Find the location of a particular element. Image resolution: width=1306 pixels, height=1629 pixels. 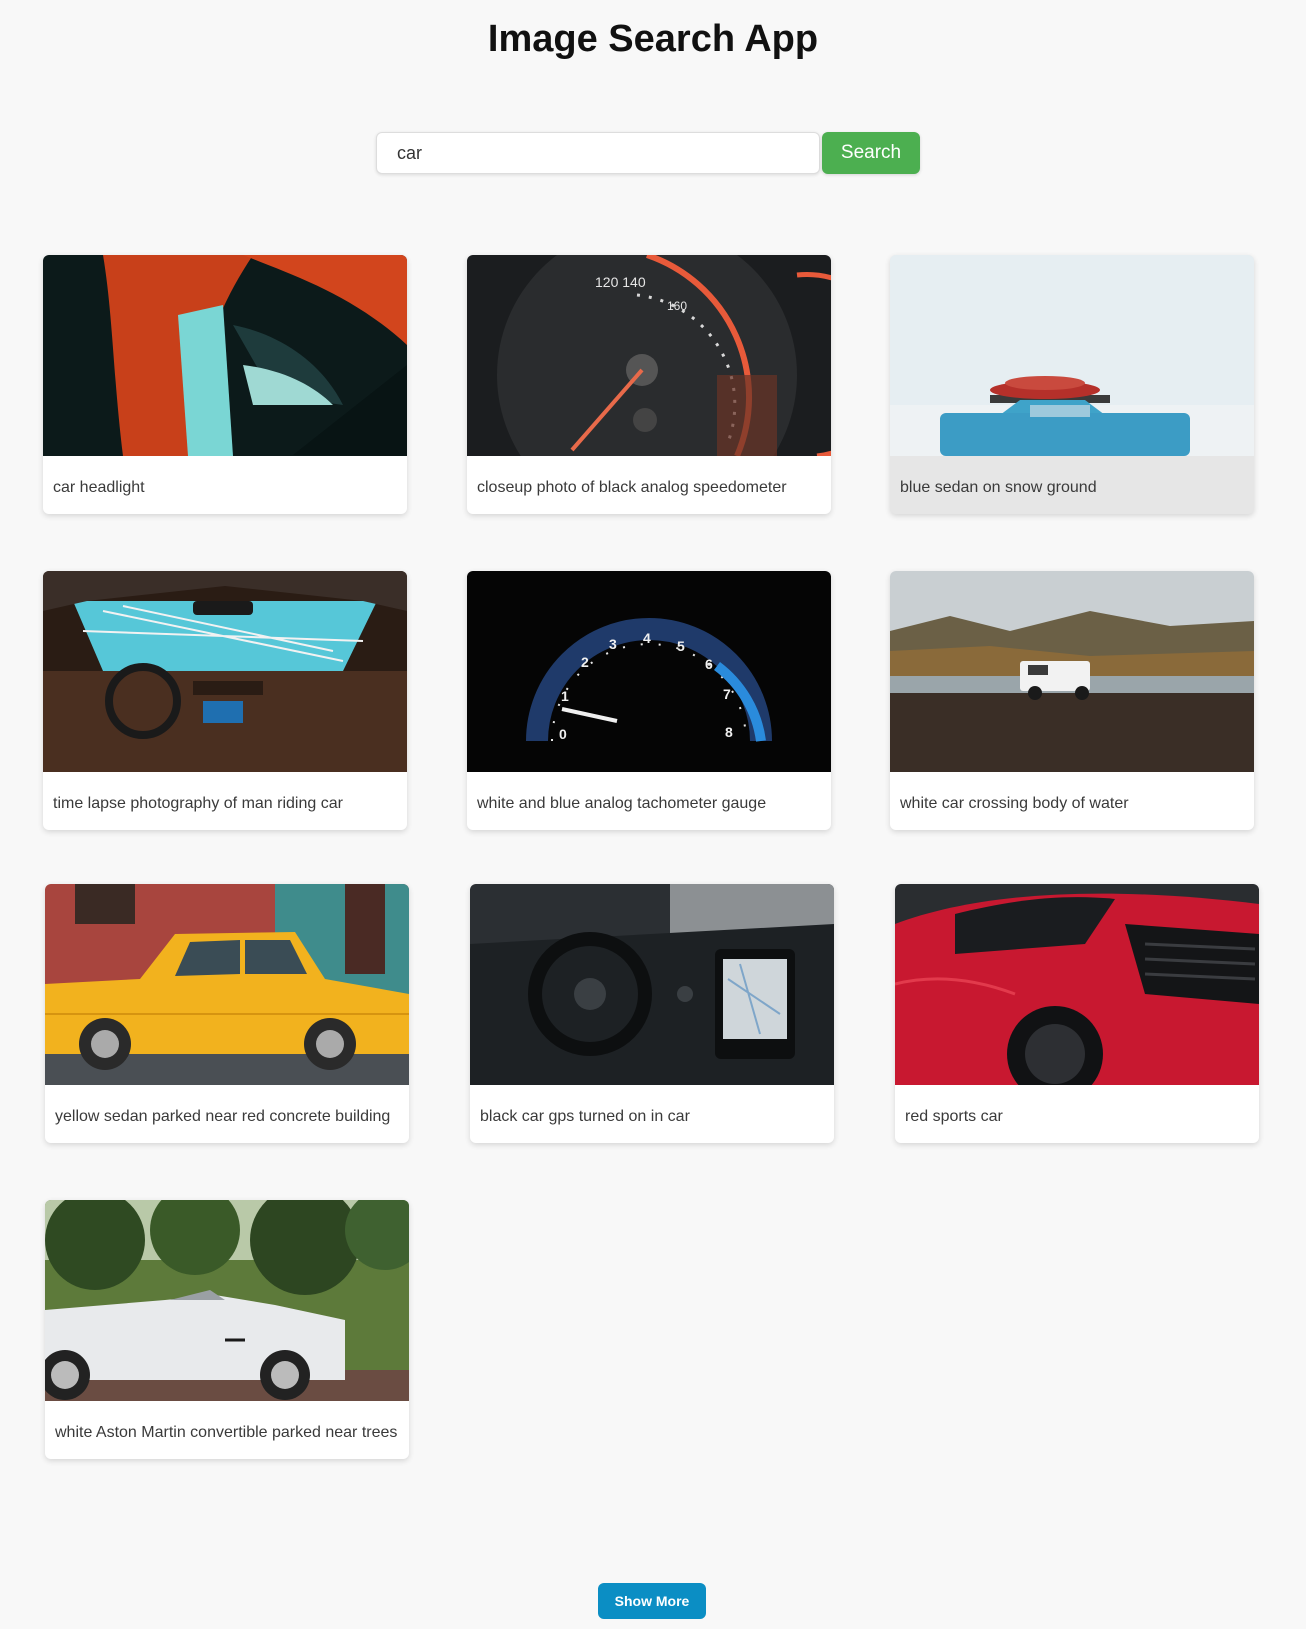

result-card: white car crossing body of water is located at coordinates (1072, 700).